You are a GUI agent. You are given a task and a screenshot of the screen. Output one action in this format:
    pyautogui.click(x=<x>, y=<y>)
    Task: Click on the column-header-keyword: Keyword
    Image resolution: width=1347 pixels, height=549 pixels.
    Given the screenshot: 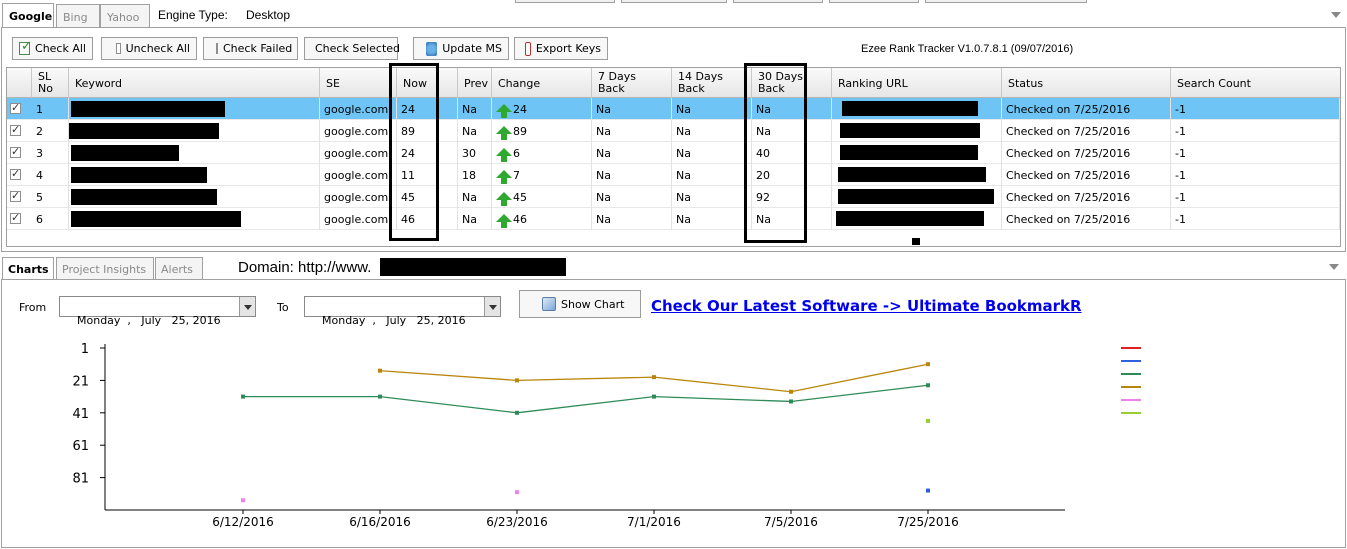 What is the action you would take?
    pyautogui.click(x=194, y=83)
    